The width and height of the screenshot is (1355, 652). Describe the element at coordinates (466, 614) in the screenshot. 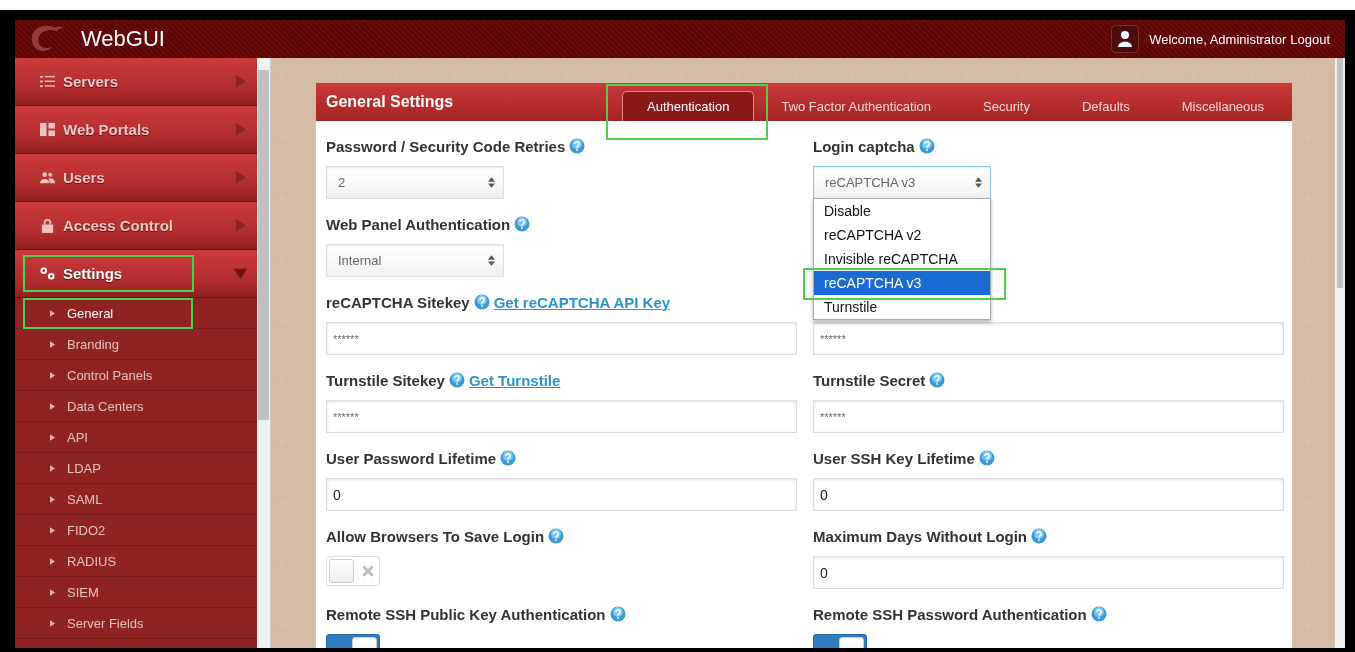

I see `field-label: Remote SSH Public Key Authentication` at that location.